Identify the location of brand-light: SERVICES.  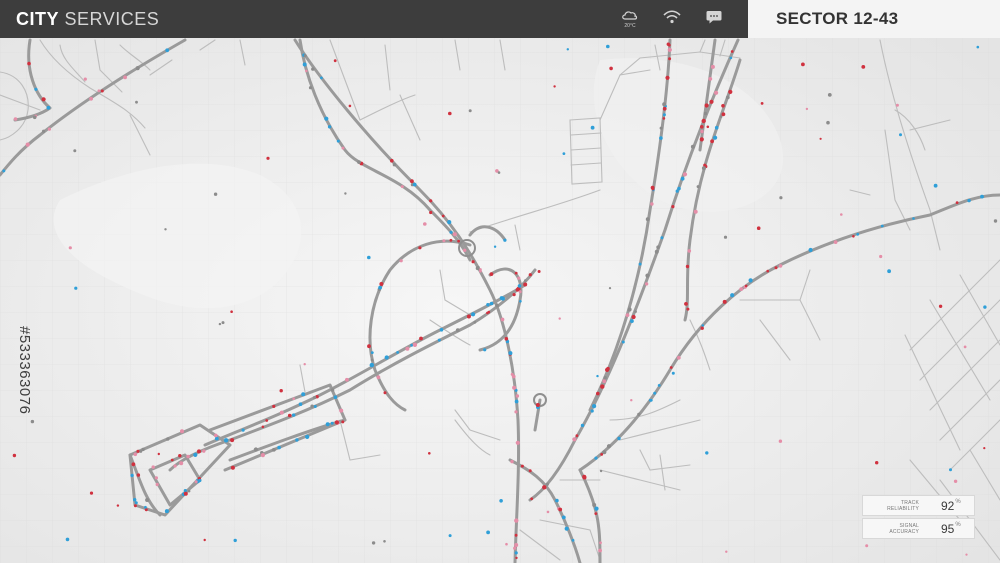
(112, 19).